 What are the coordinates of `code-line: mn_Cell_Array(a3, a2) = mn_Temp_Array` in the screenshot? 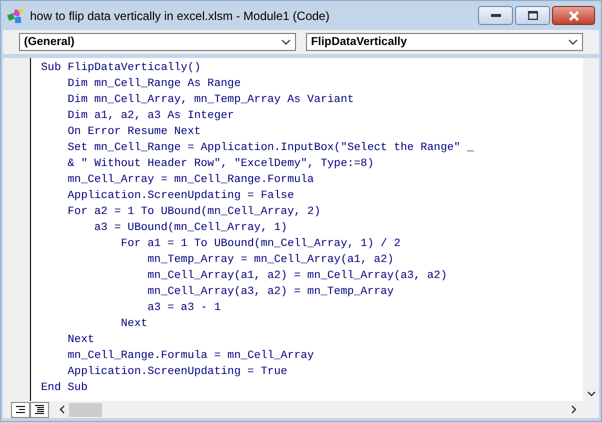 It's located at (270, 292).